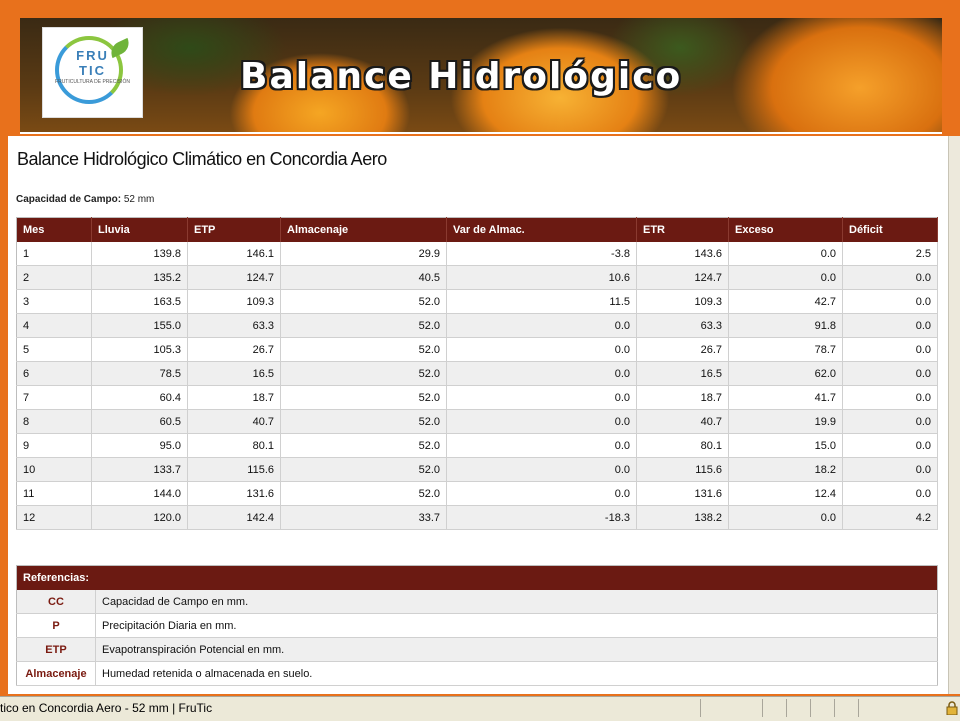 The width and height of the screenshot is (960, 721). Describe the element at coordinates (54, 254) in the screenshot. I see `cell-mes: 1` at that location.